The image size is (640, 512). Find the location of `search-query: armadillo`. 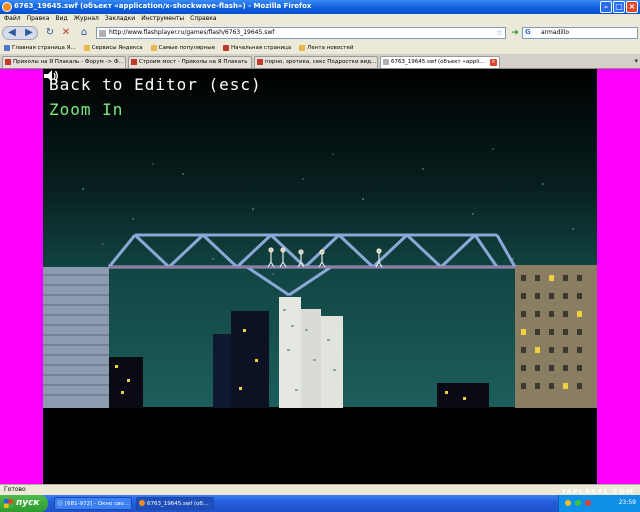

search-query: armadillo is located at coordinates (555, 32).